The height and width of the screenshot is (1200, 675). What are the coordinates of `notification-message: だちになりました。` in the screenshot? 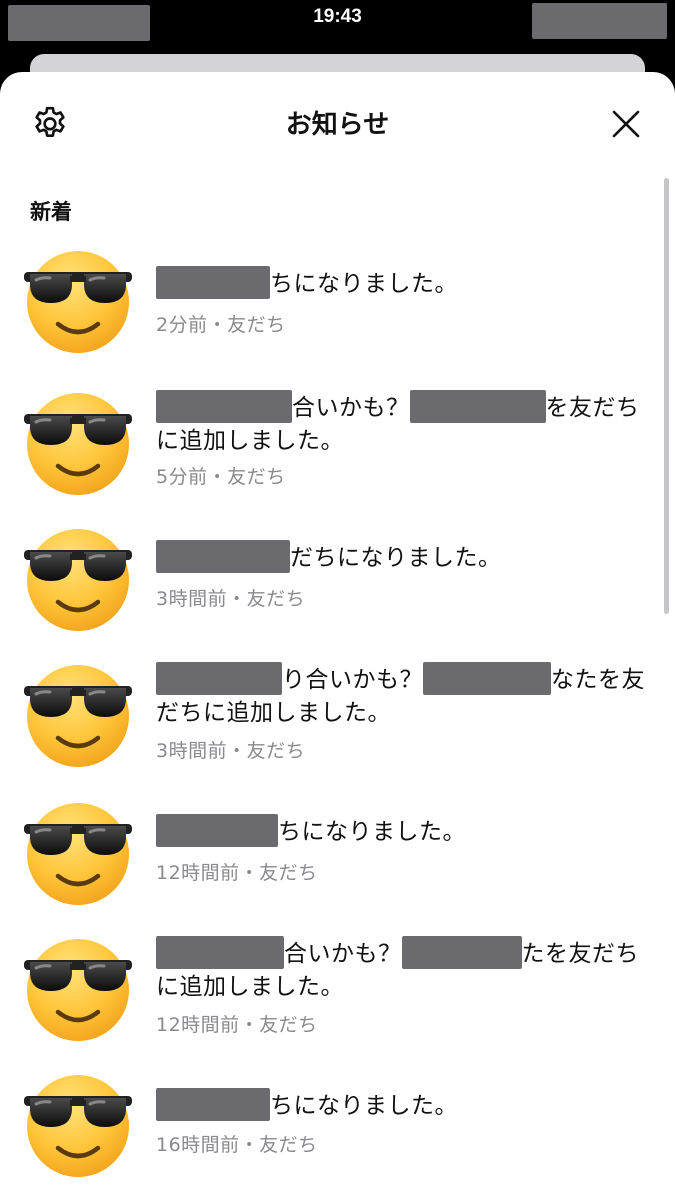 It's located at (401, 557).